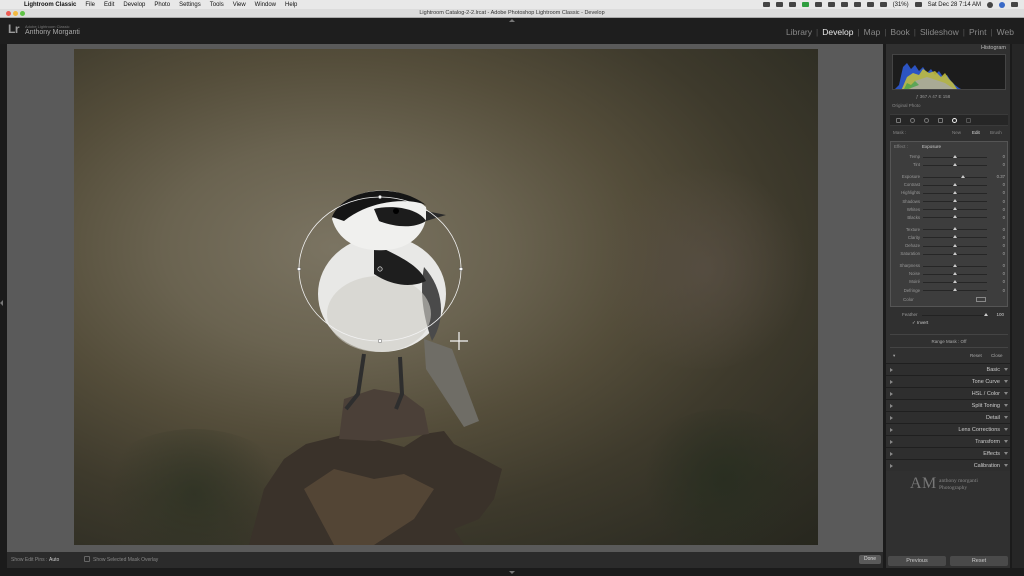  I want to click on original-photo-label: Original Photo, so click(906, 105).